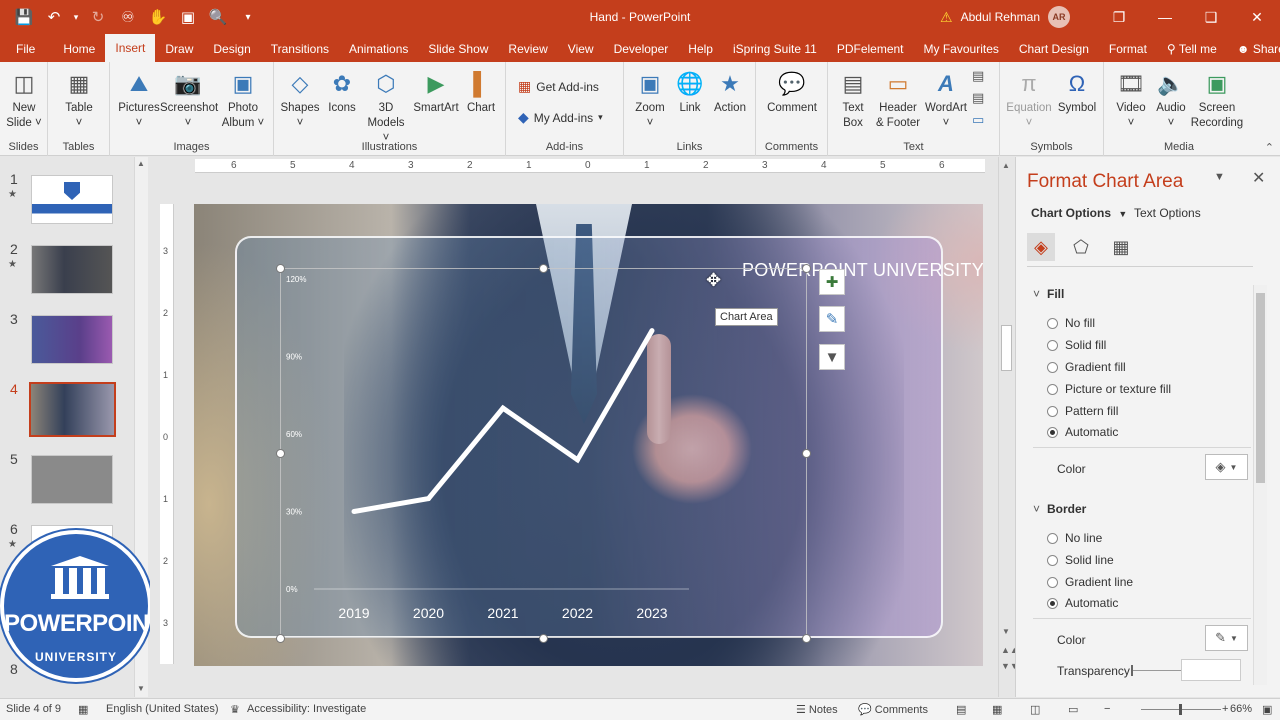  What do you see at coordinates (558, 86) in the screenshot?
I see `get-addins-button: ▦ Get Add-ins` at bounding box center [558, 86].